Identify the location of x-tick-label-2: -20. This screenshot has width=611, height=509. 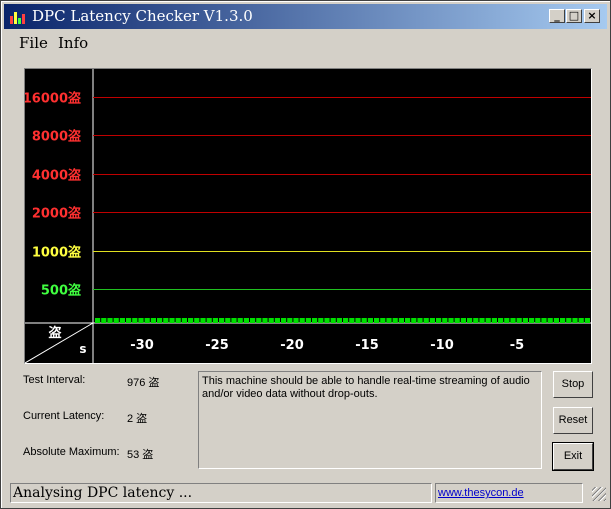
(292, 345).